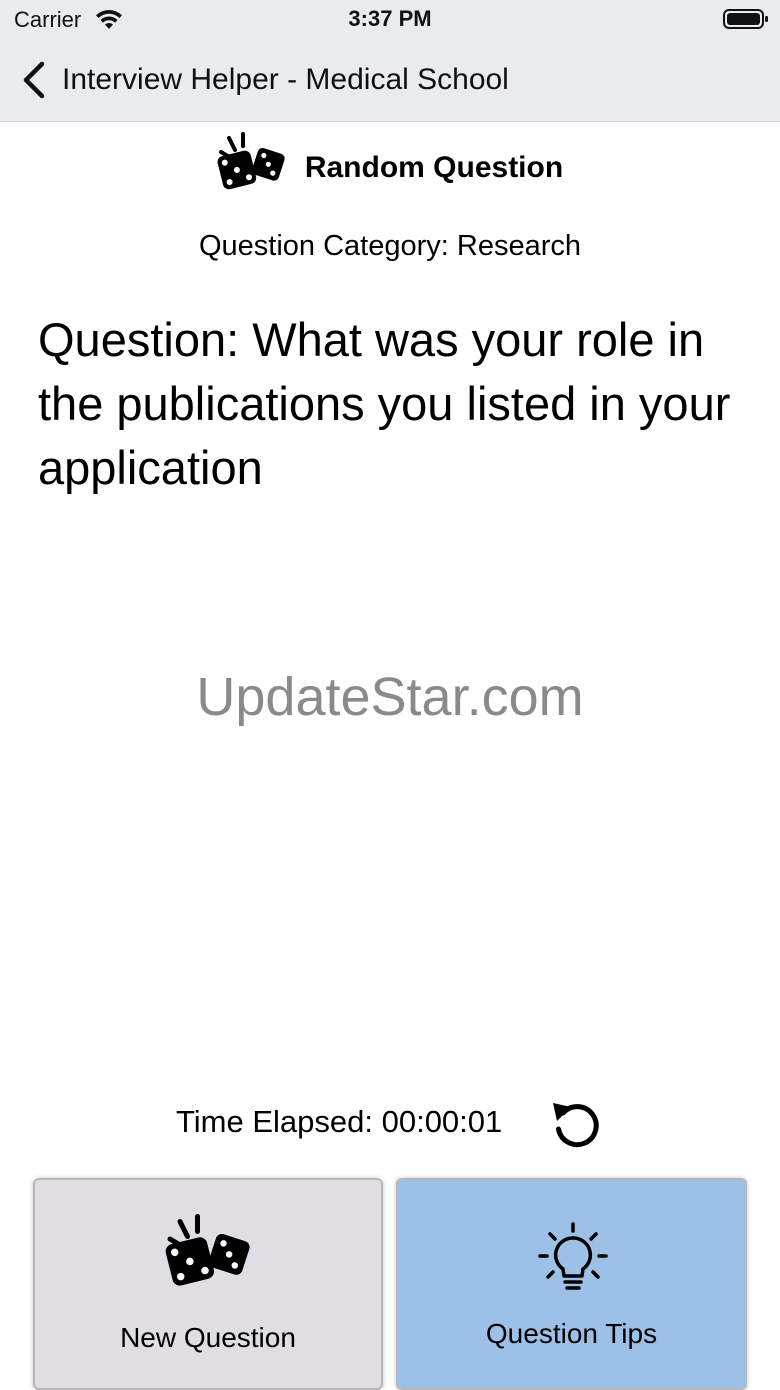 This screenshot has height=1390, width=780. What do you see at coordinates (390, 697) in the screenshot?
I see `watermark: UpdateStar.com` at bounding box center [390, 697].